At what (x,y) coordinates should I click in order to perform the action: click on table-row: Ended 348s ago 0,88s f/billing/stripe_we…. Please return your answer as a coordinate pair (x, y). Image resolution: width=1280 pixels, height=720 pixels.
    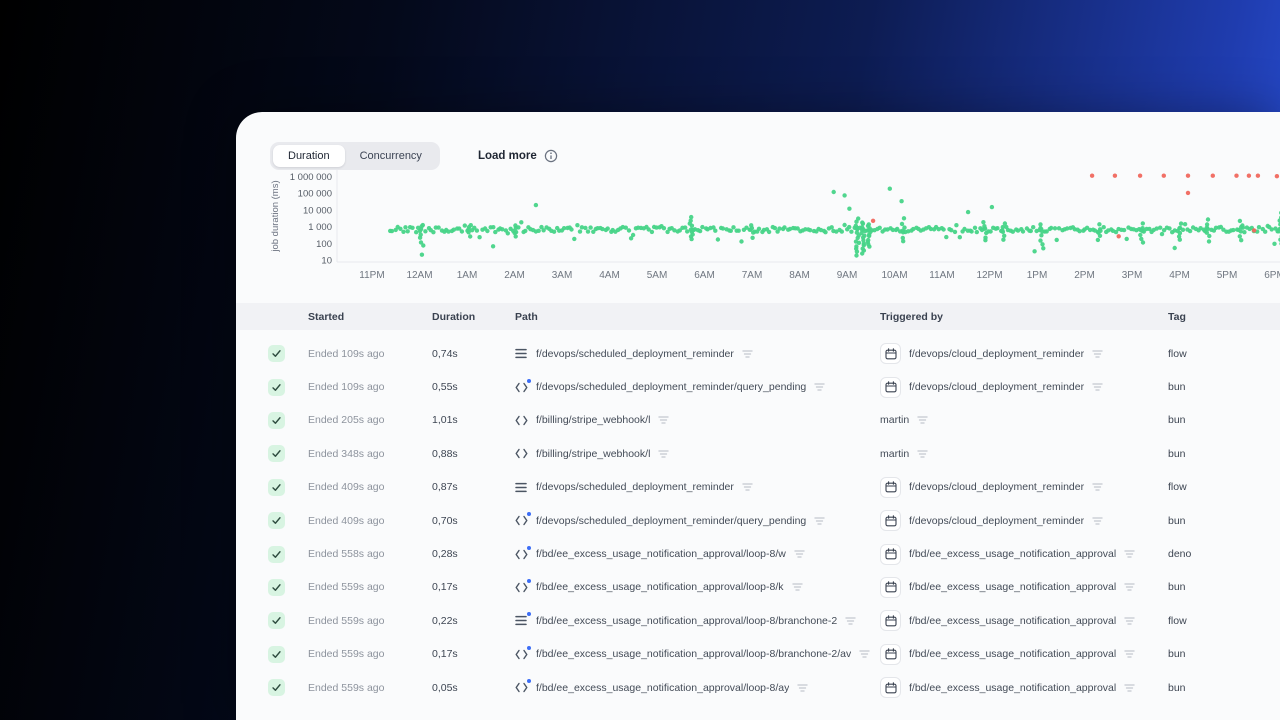
    Looking at the image, I should click on (758, 453).